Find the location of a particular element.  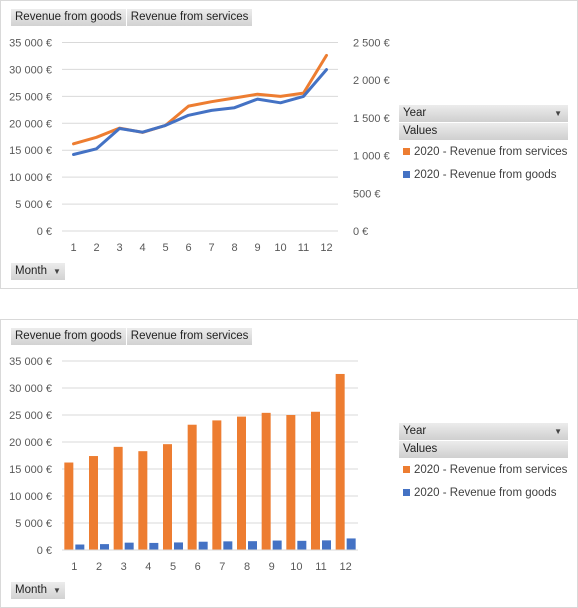

services-swatch-icon is located at coordinates (406, 469).